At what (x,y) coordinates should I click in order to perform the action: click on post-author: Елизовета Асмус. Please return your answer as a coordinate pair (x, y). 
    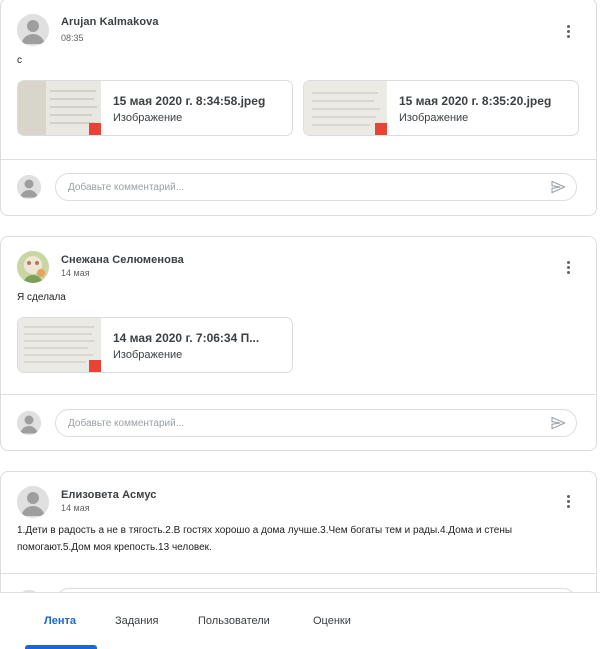
    Looking at the image, I should click on (109, 495).